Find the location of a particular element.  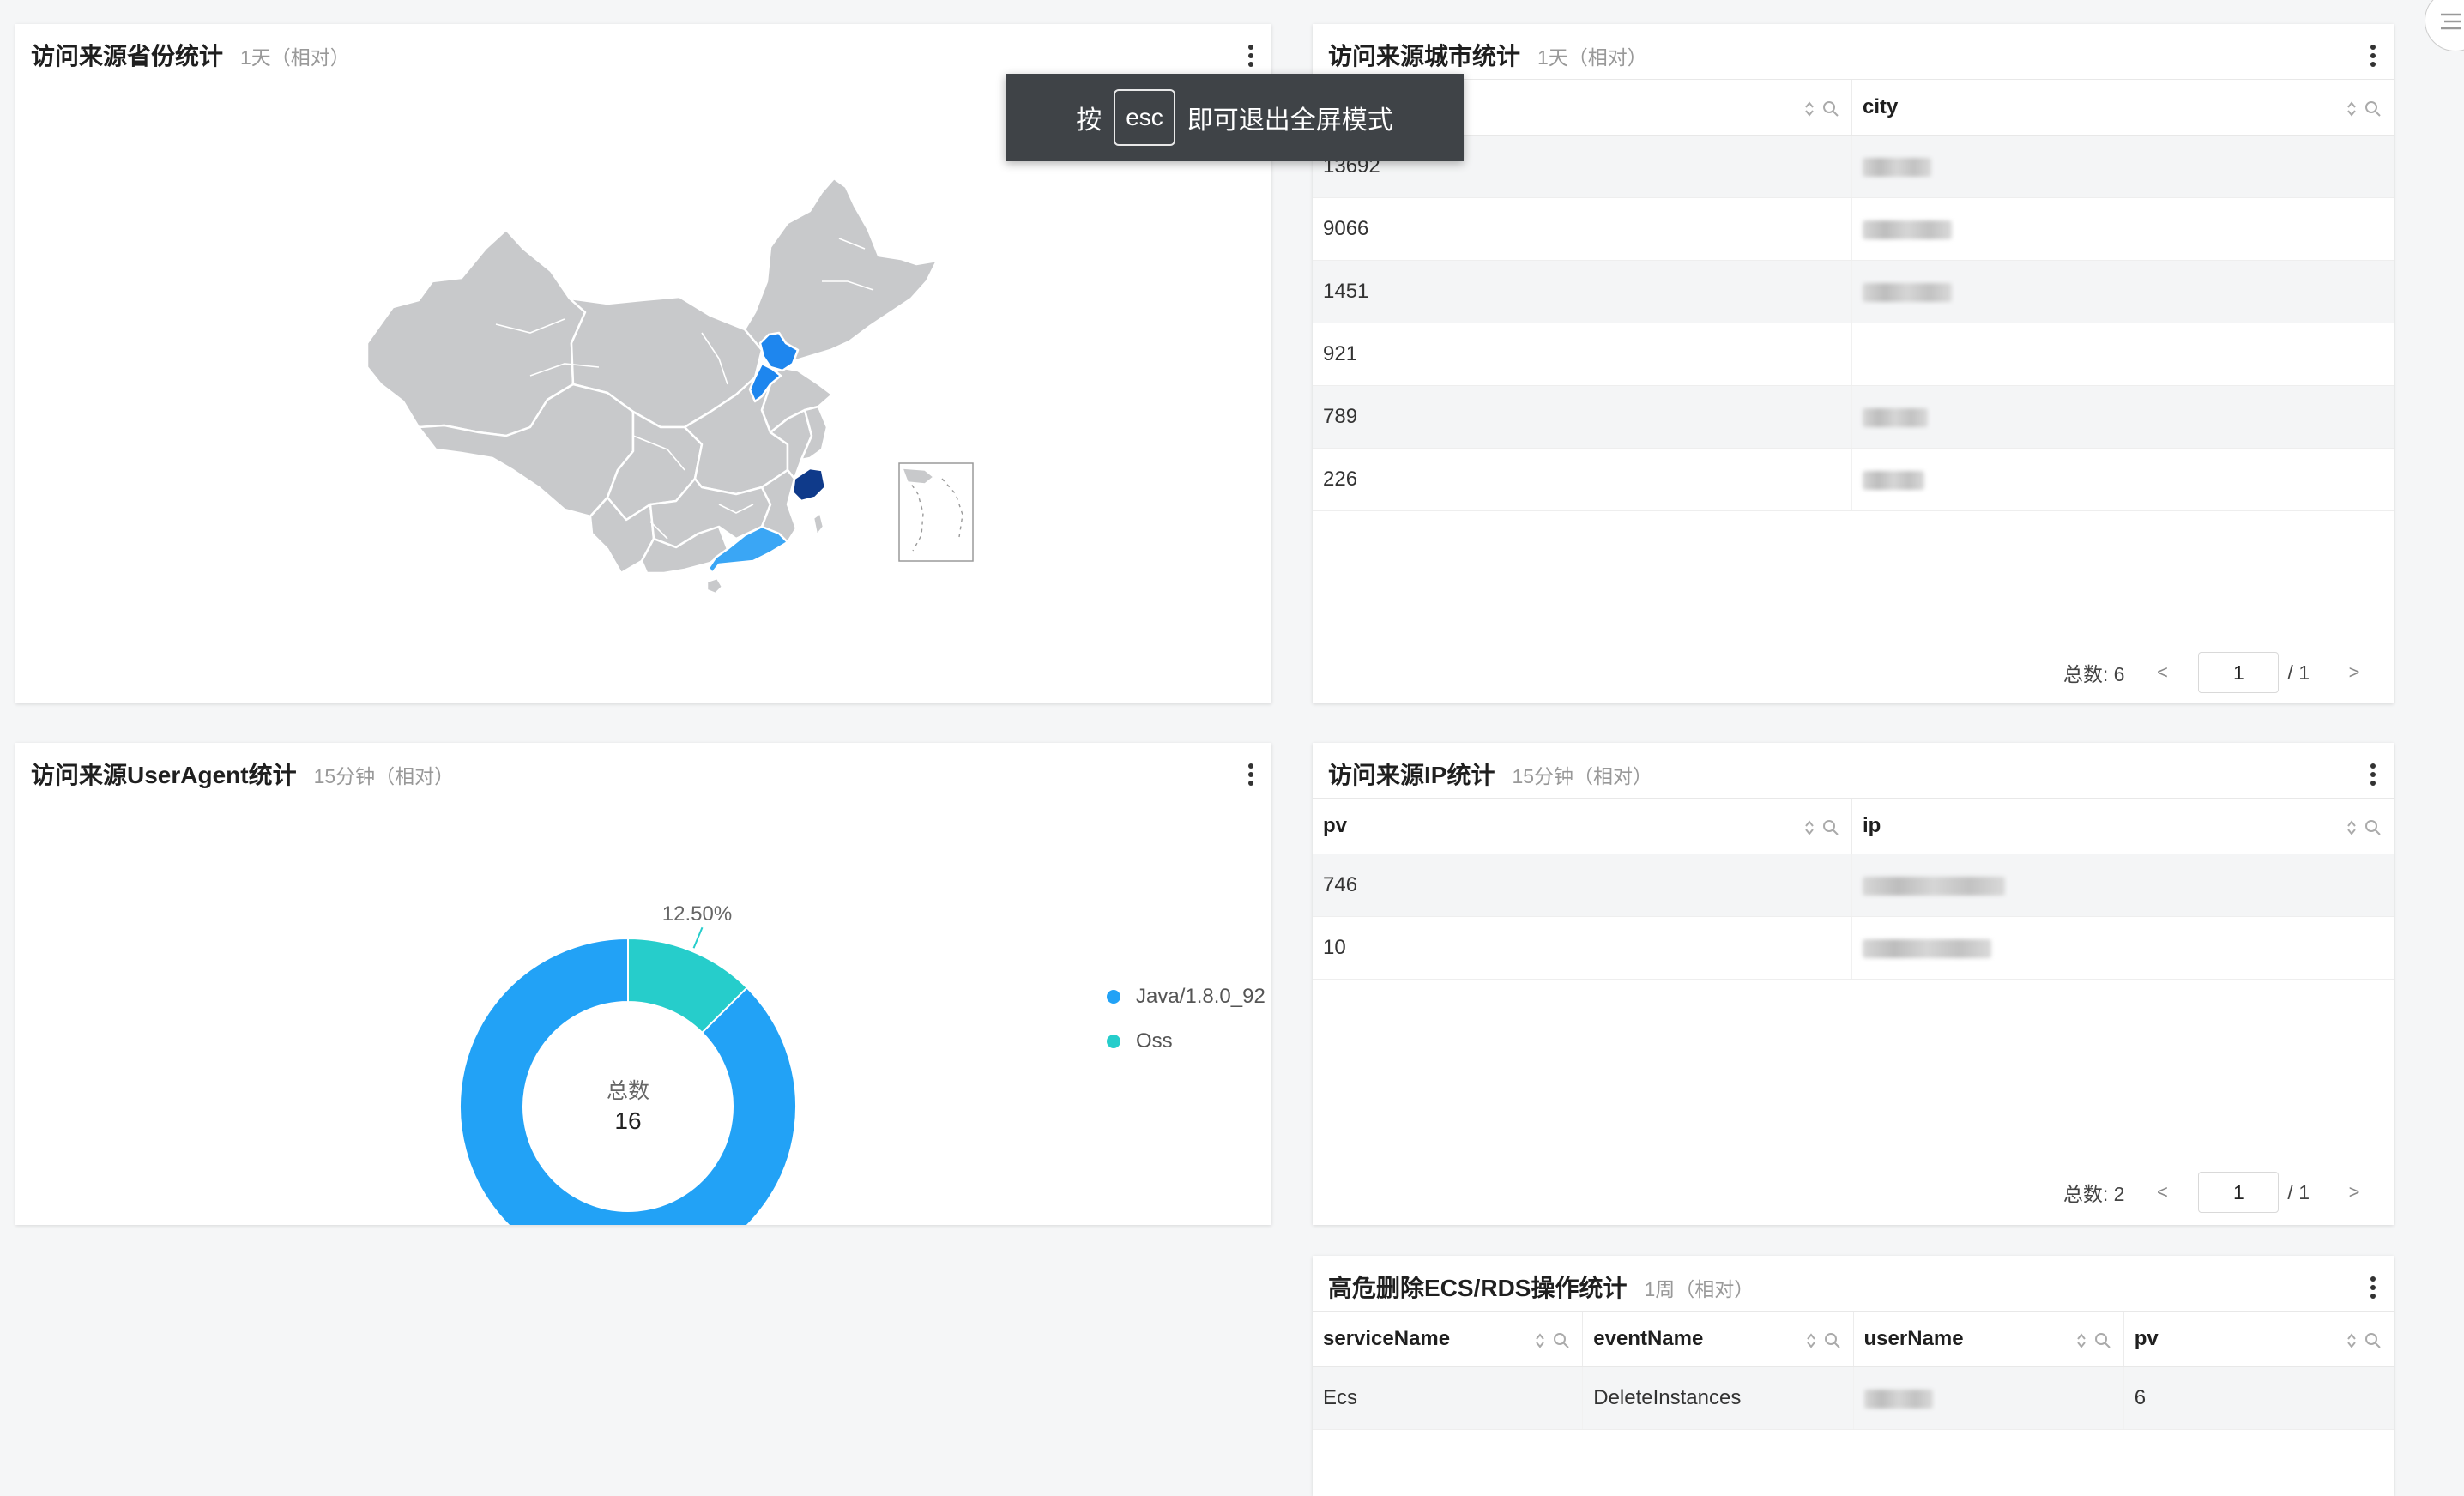

map-region-zhejiang is located at coordinates (809, 485).